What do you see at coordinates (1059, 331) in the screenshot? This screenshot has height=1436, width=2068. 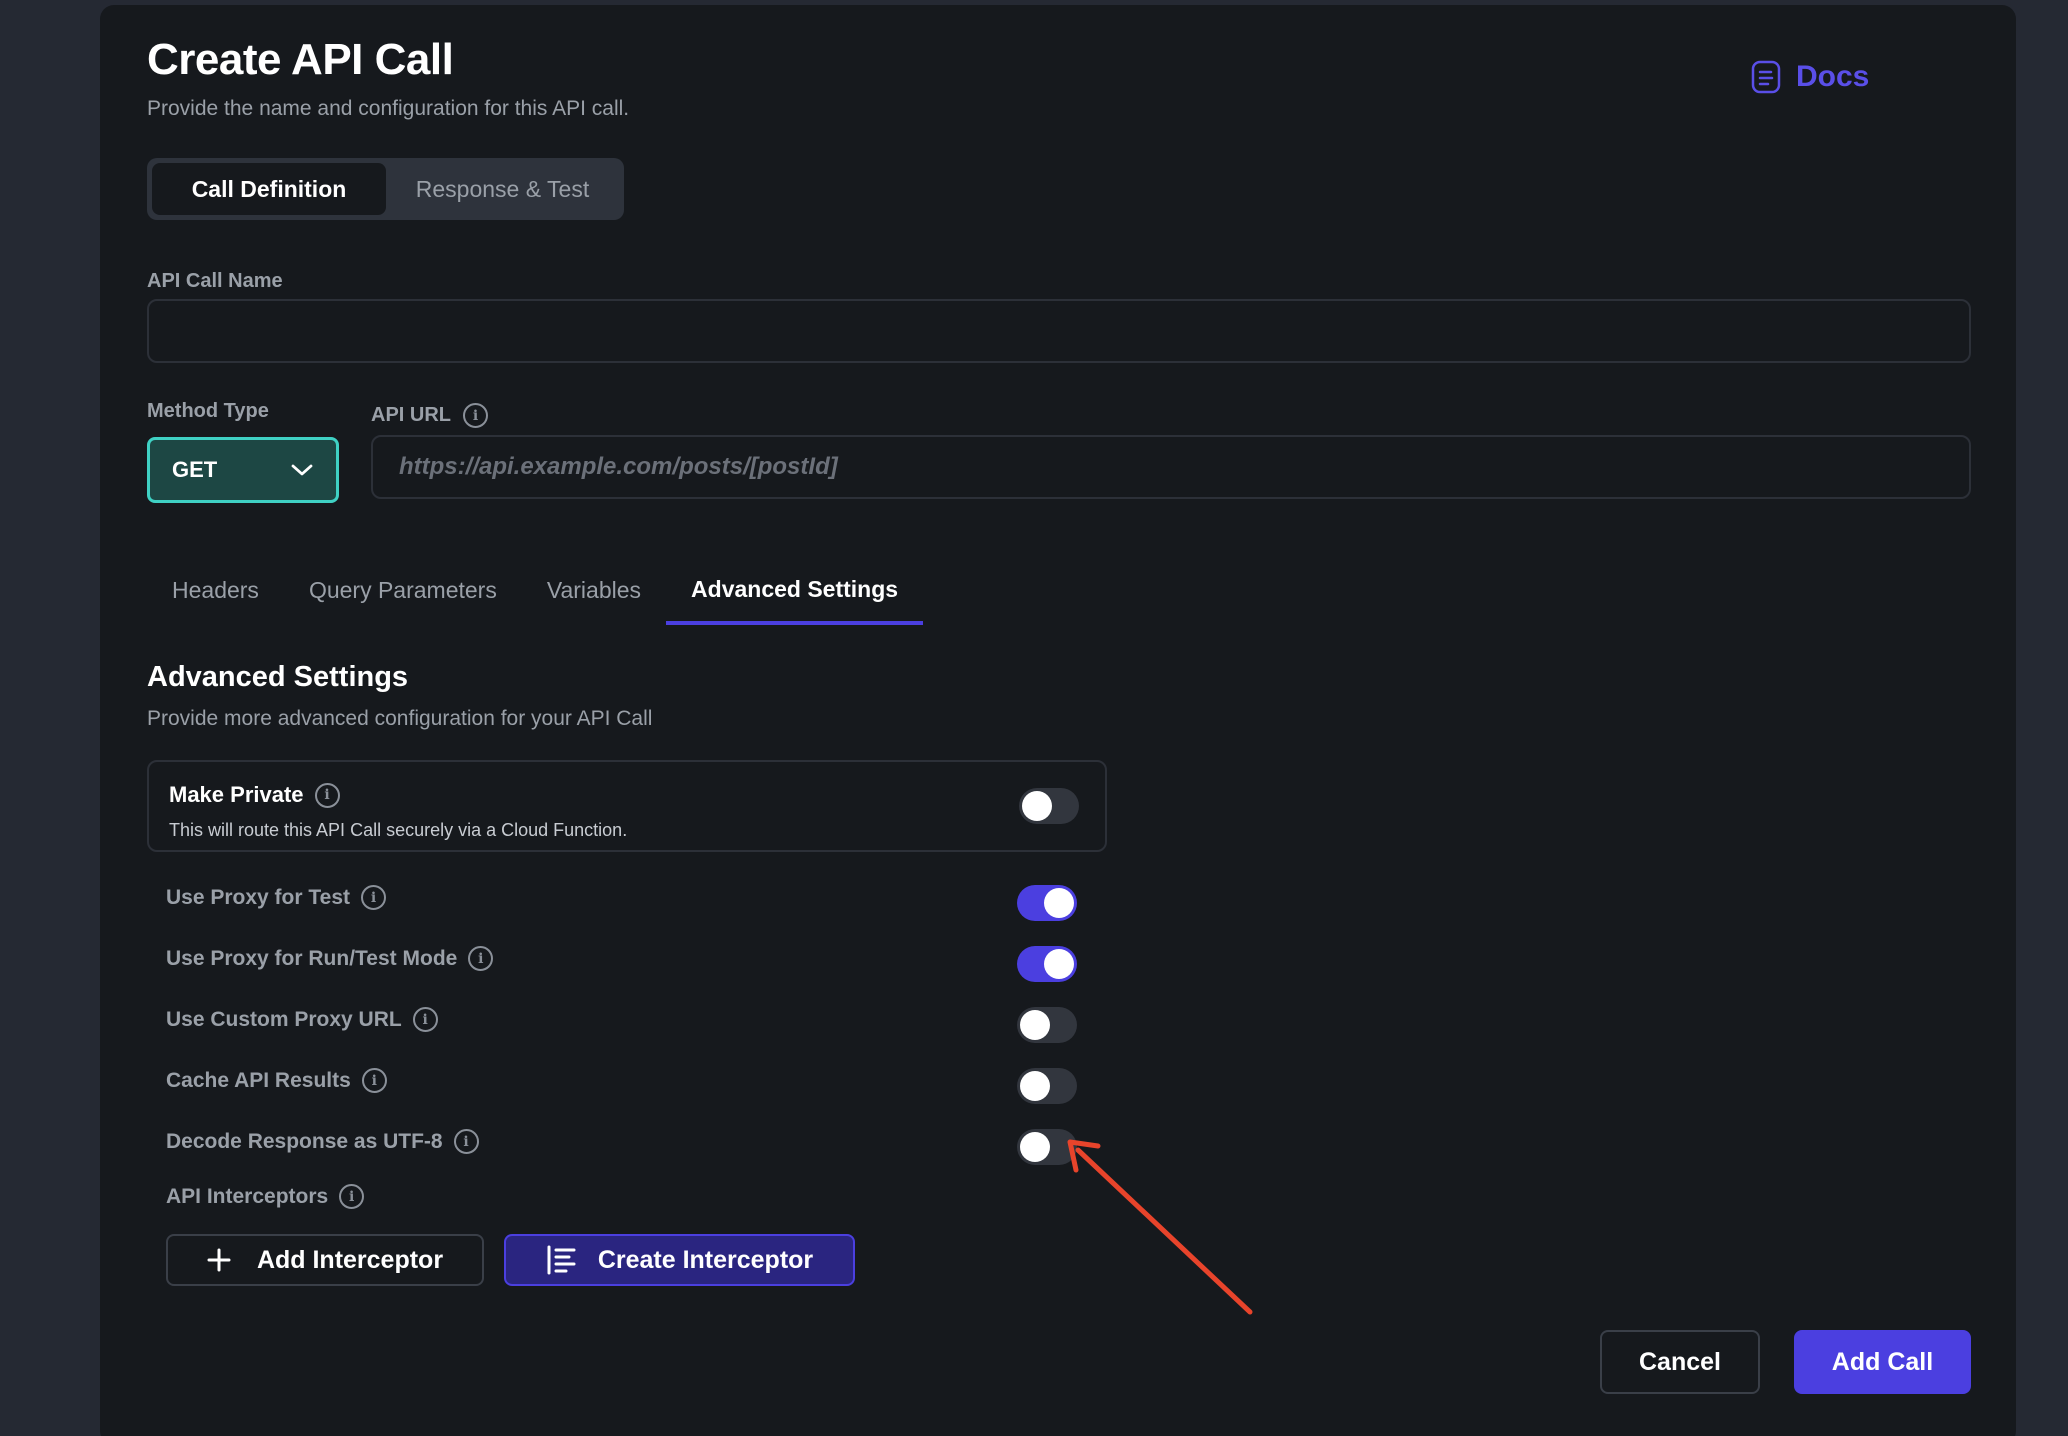 I see `api-call-name-input` at bounding box center [1059, 331].